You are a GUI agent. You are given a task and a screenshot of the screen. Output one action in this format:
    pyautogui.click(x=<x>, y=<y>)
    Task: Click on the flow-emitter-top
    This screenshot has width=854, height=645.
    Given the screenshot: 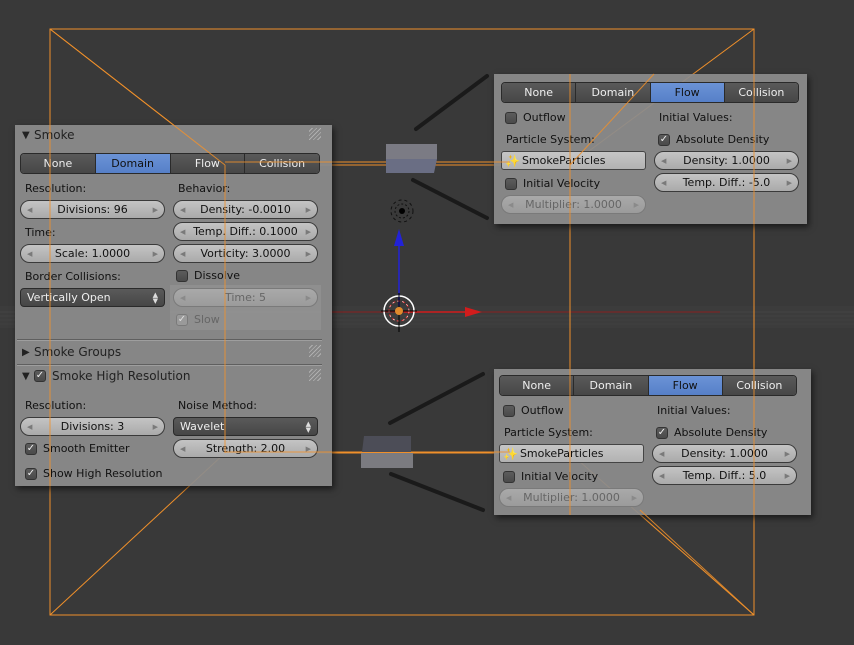 What is the action you would take?
    pyautogui.click(x=411, y=158)
    